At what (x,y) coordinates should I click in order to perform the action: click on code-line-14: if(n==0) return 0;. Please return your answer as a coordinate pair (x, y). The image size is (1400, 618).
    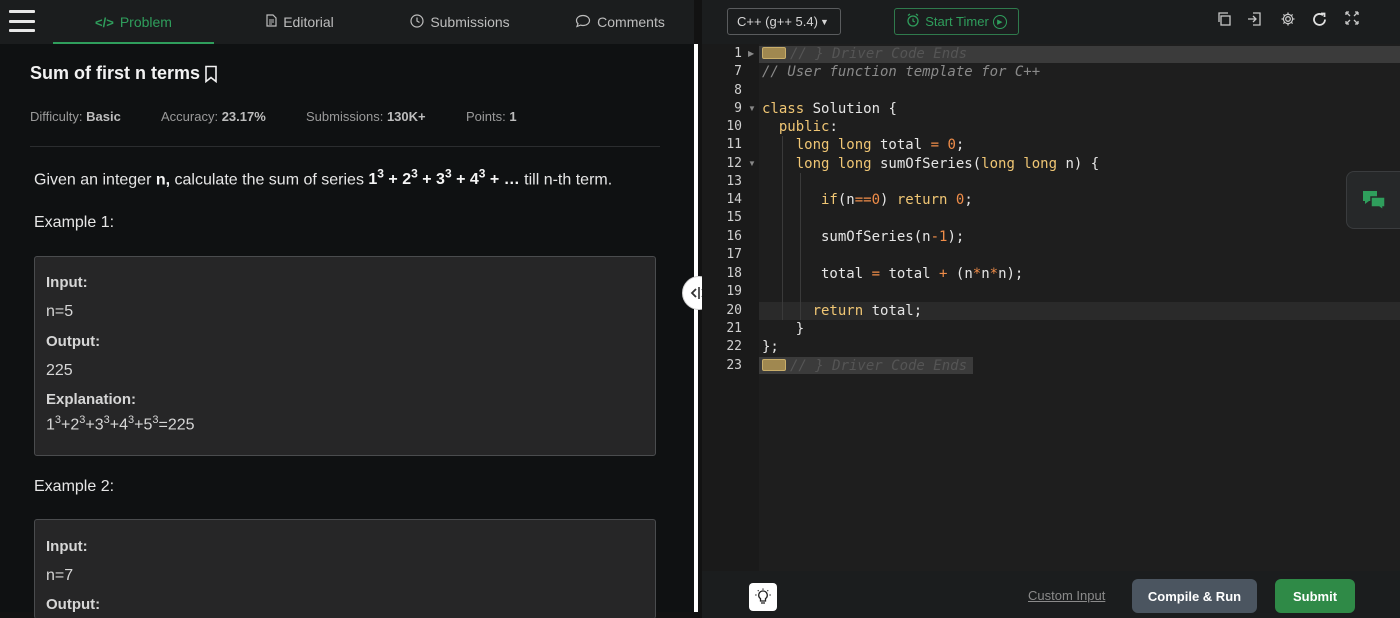
    Looking at the image, I should click on (867, 200).